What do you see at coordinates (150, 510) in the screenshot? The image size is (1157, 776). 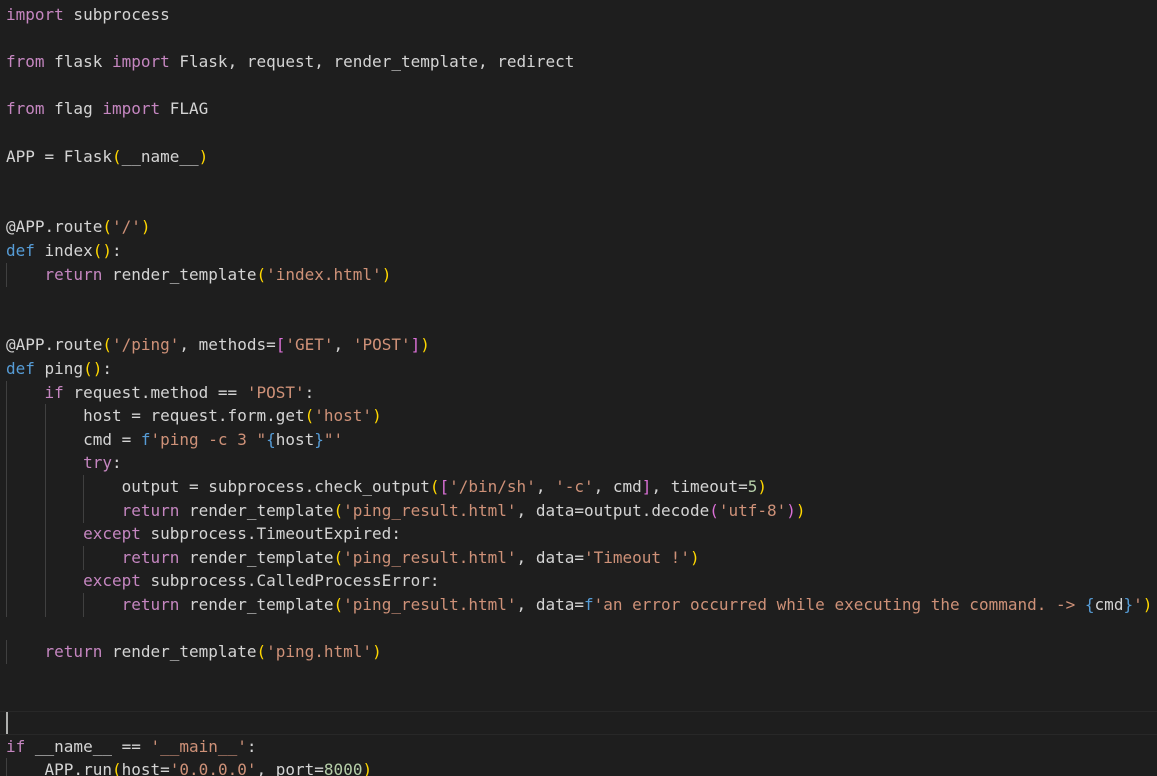 I see `code-token: return` at bounding box center [150, 510].